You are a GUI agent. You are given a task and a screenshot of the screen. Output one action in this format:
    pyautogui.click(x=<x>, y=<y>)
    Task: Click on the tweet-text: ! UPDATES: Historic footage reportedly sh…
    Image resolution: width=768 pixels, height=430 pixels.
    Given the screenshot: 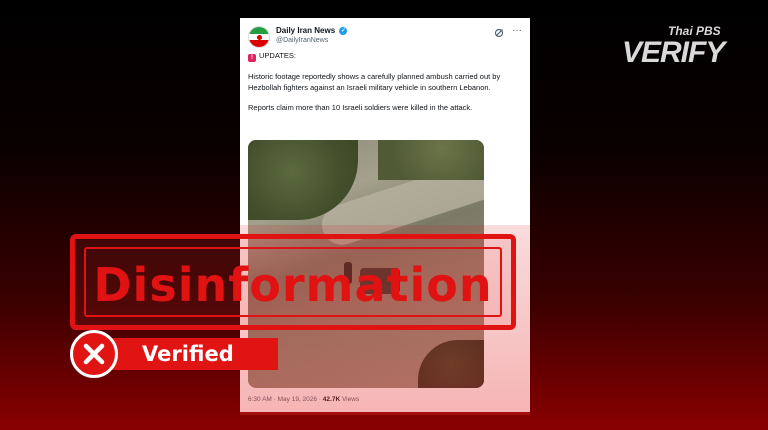 What is the action you would take?
    pyautogui.click(x=384, y=87)
    